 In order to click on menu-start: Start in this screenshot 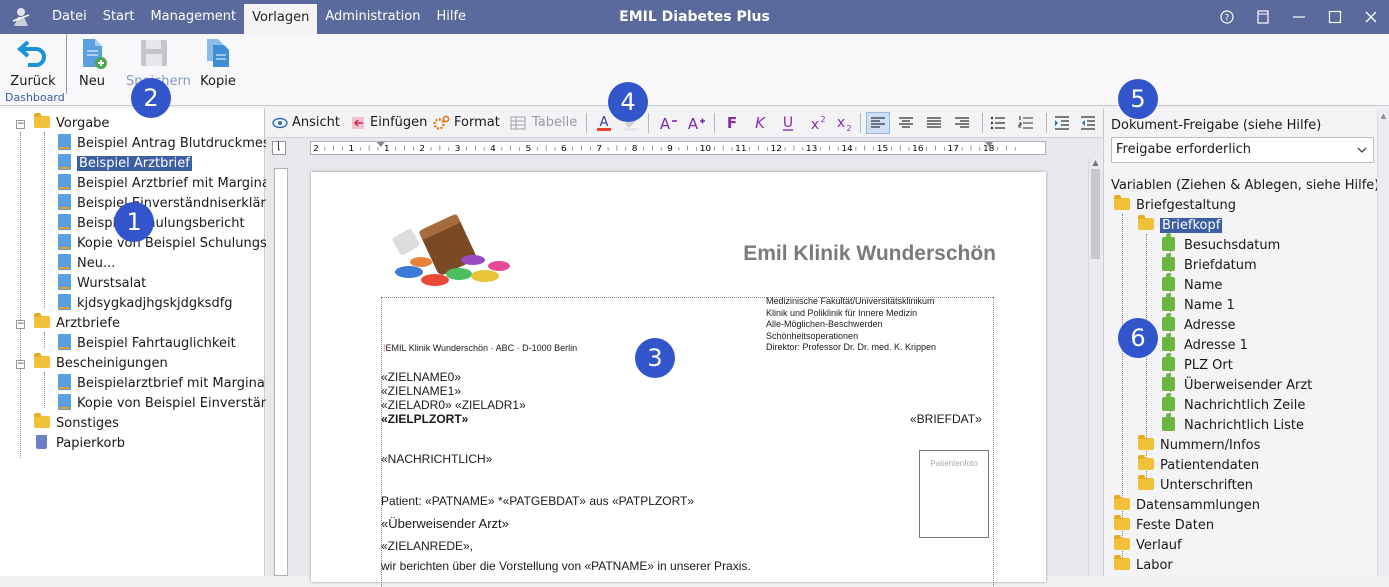, I will do `click(119, 17)`.